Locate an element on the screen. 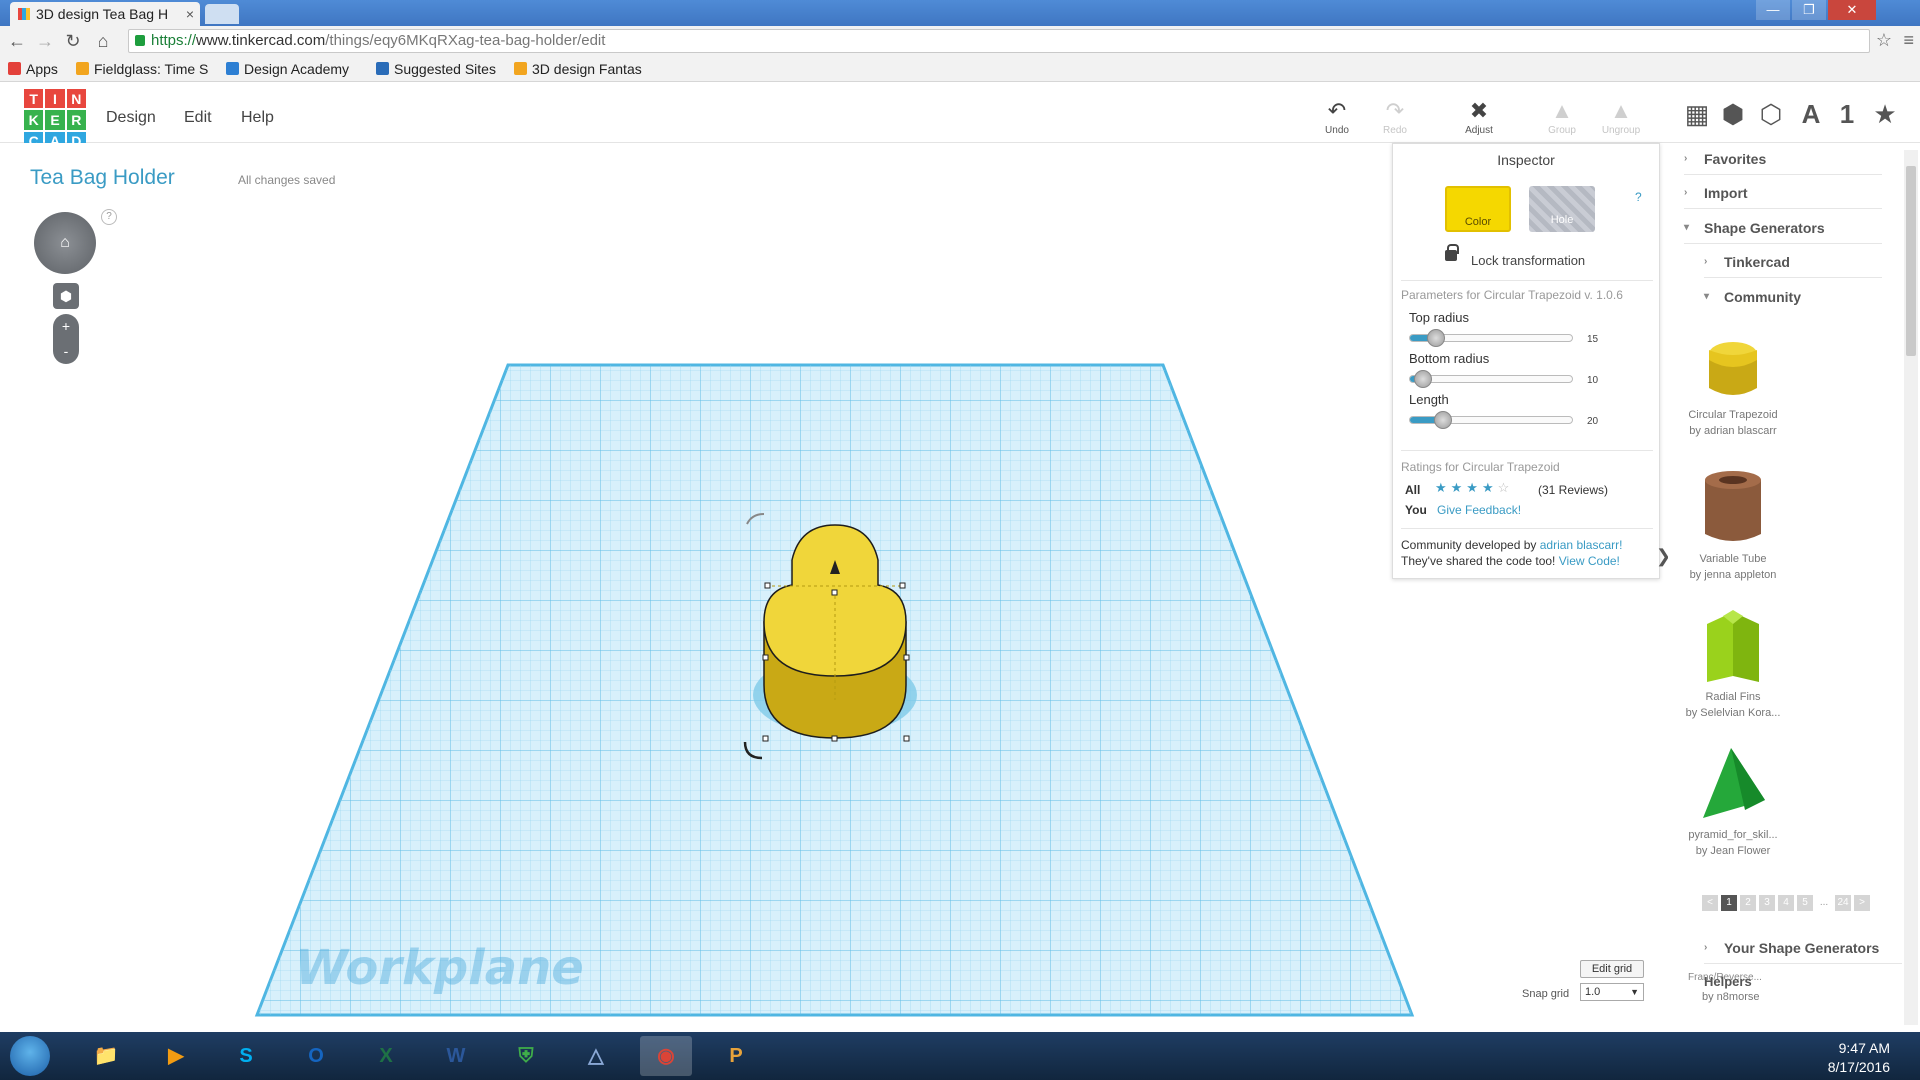 This screenshot has height=1080, width=1920. inspector-help-icon: ? is located at coordinates (1638, 197).